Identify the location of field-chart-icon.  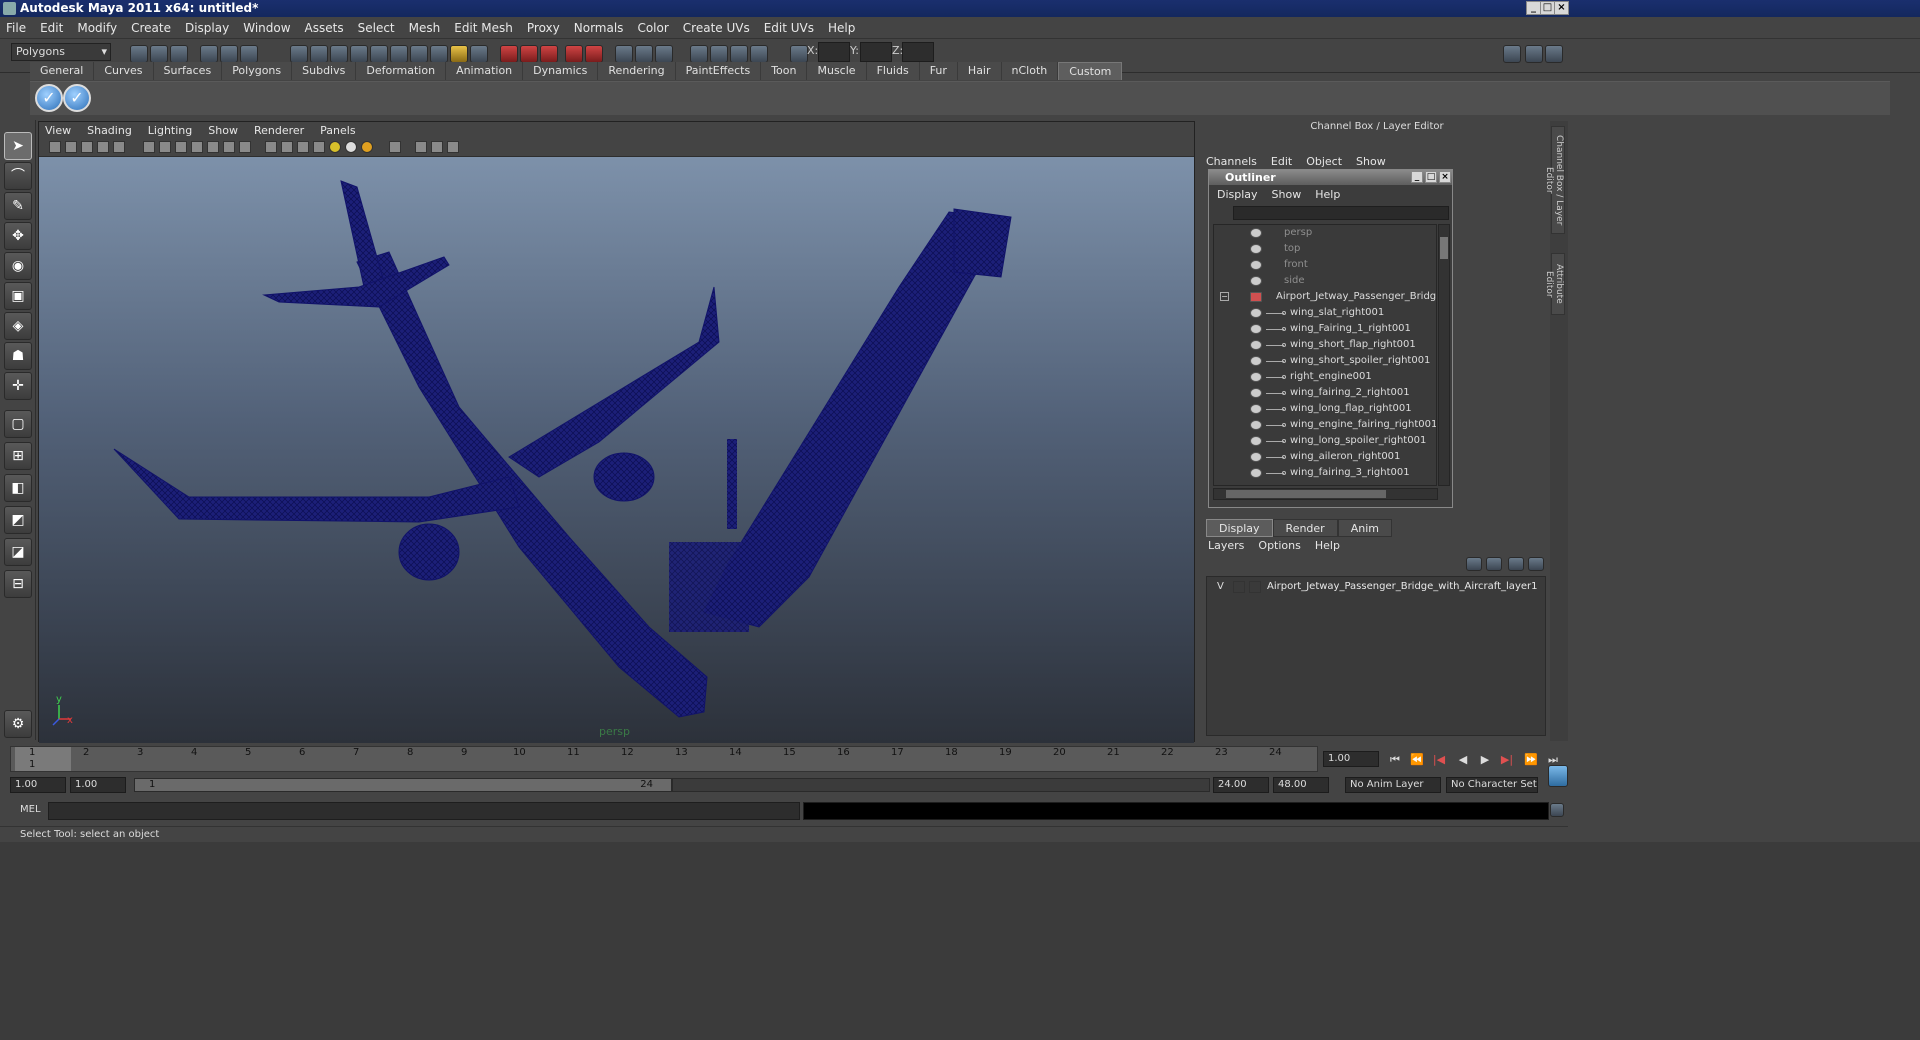
(197, 147).